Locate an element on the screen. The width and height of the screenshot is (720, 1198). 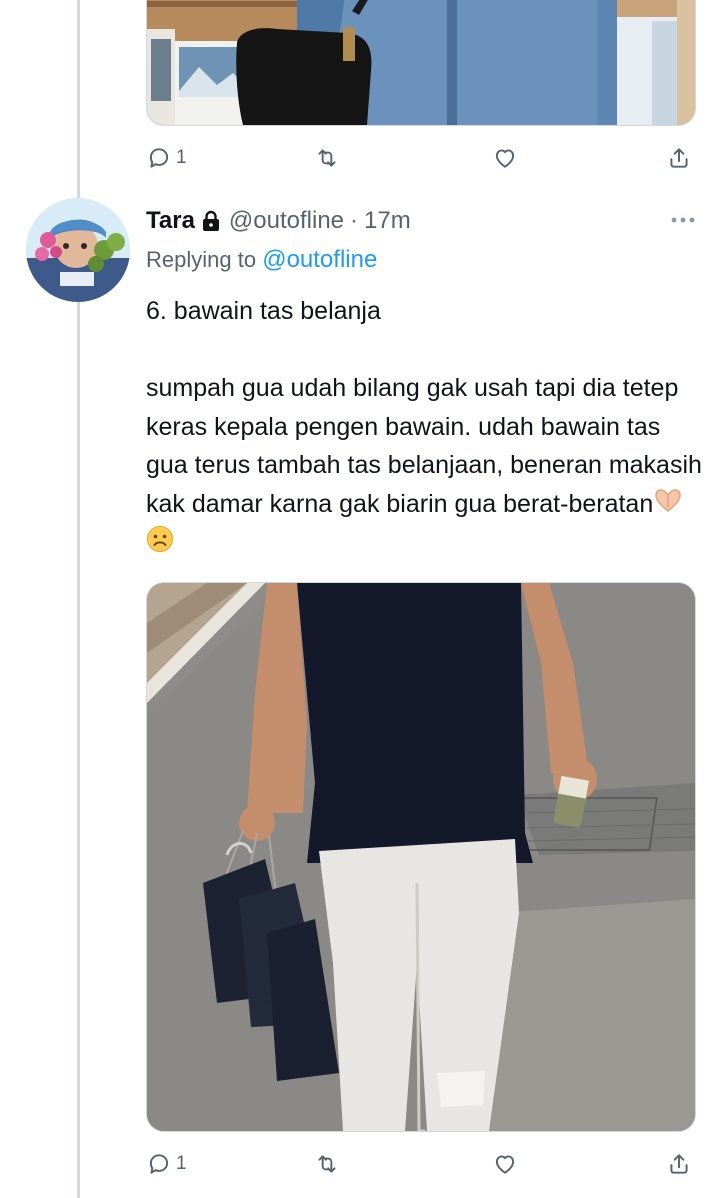
avatar-photo is located at coordinates (78, 250).